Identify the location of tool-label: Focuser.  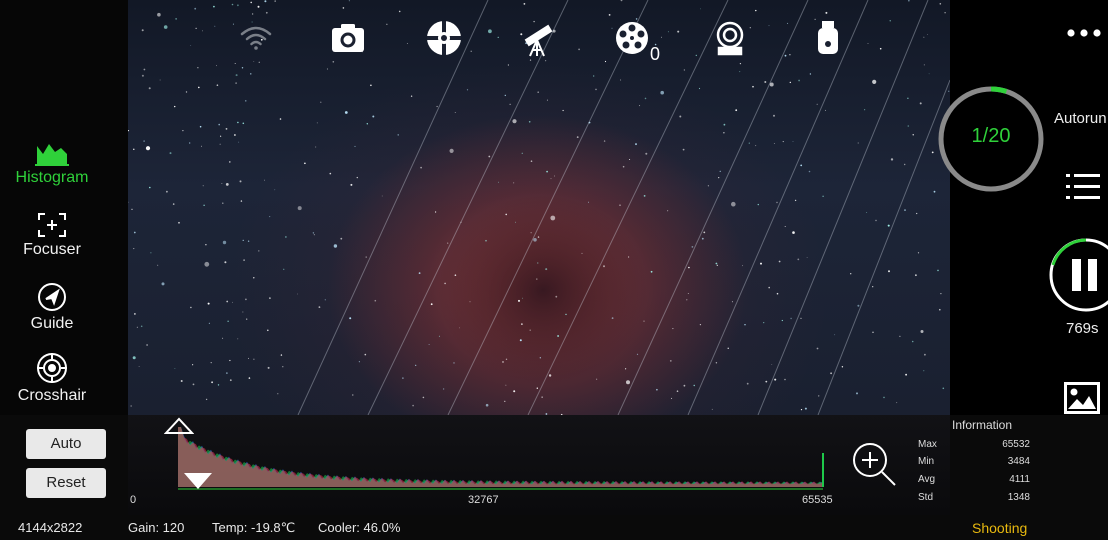
(52, 249).